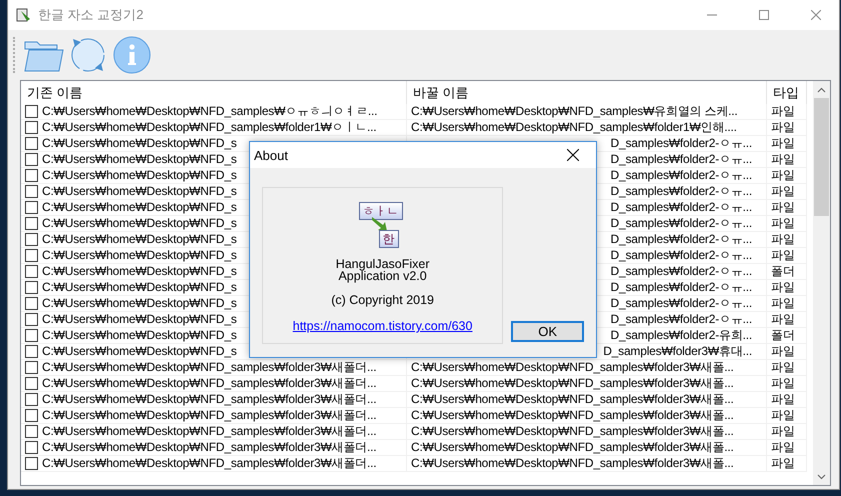  I want to click on window-title: 한글 자소 교정기2, so click(91, 15).